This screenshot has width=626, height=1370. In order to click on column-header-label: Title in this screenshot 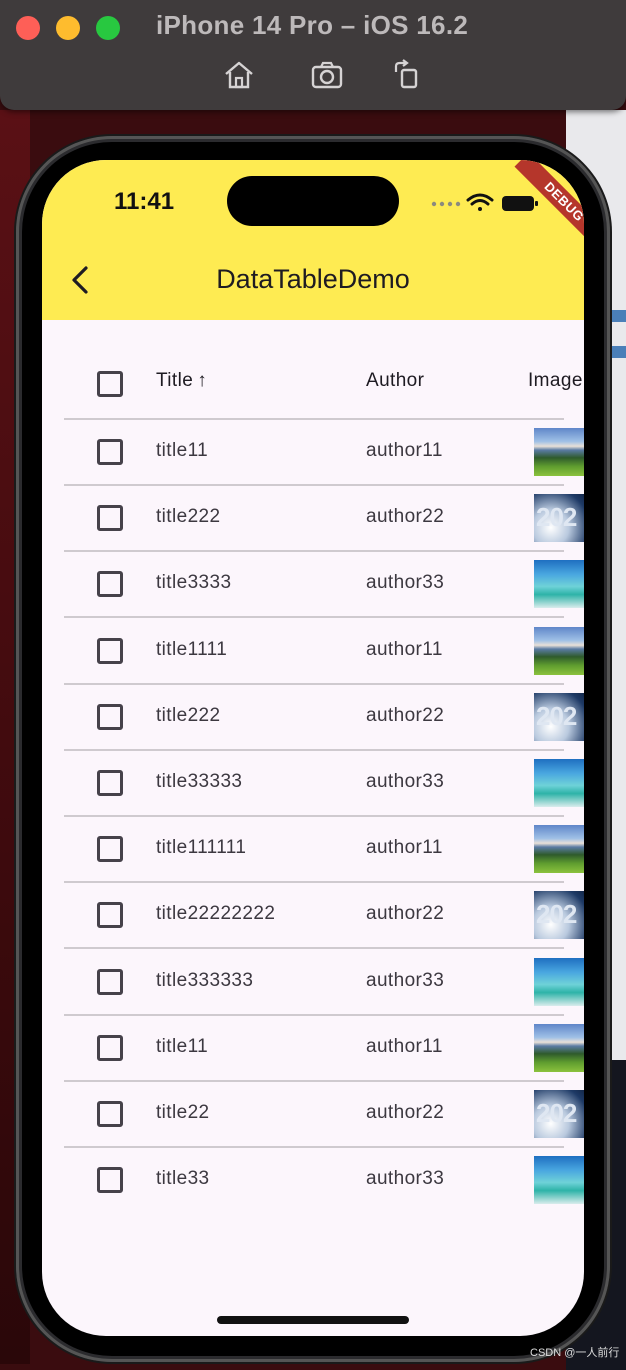, I will do `click(175, 380)`.